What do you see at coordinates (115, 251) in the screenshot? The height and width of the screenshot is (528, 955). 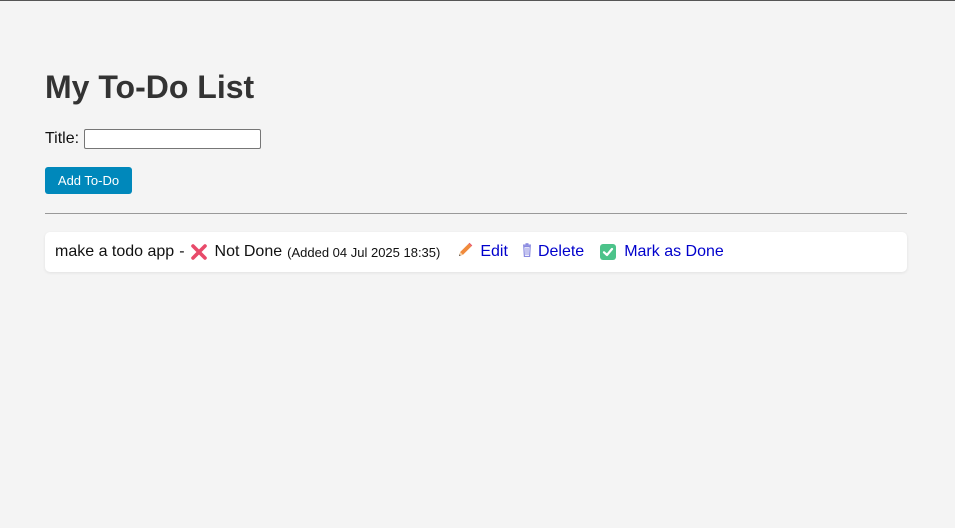 I see `todo-text: make a todo app` at bounding box center [115, 251].